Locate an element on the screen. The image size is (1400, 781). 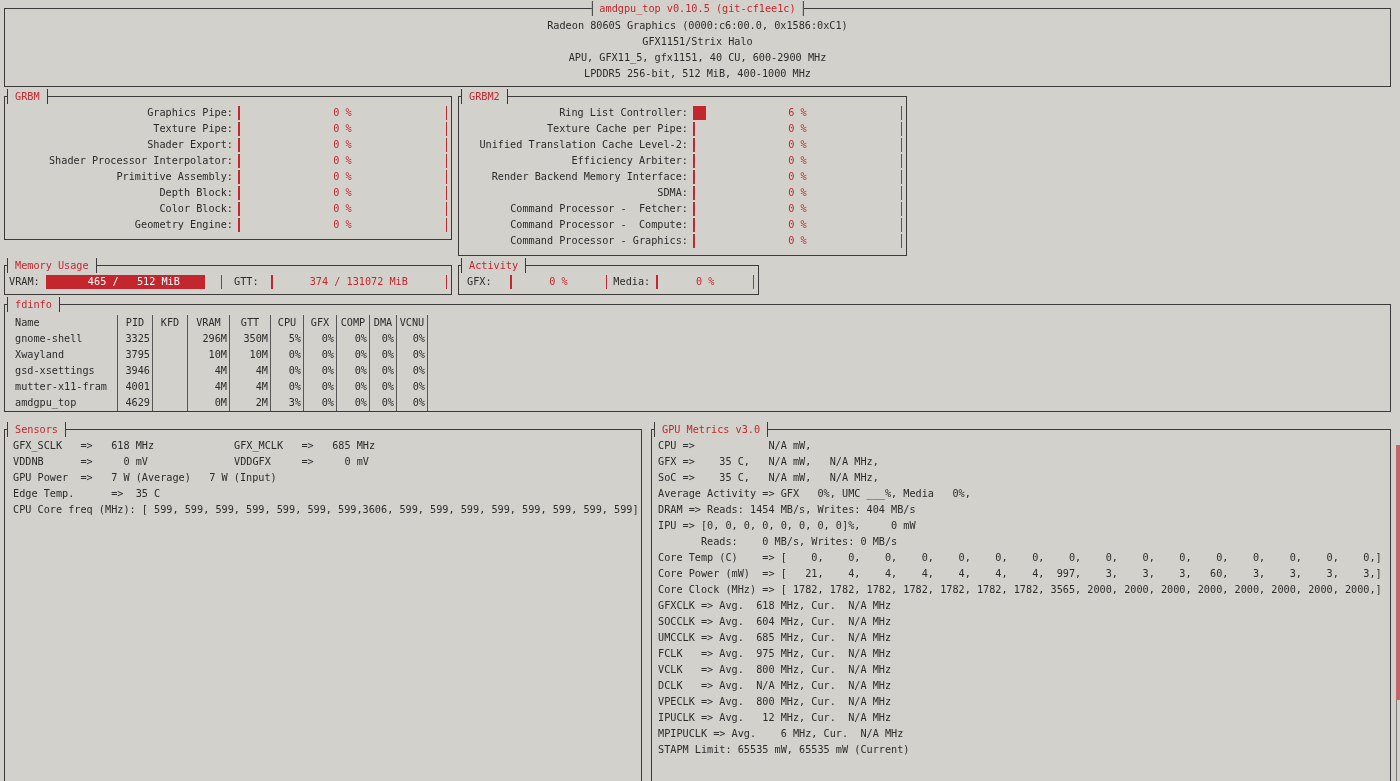
column-header: Name is located at coordinates (65, 323).